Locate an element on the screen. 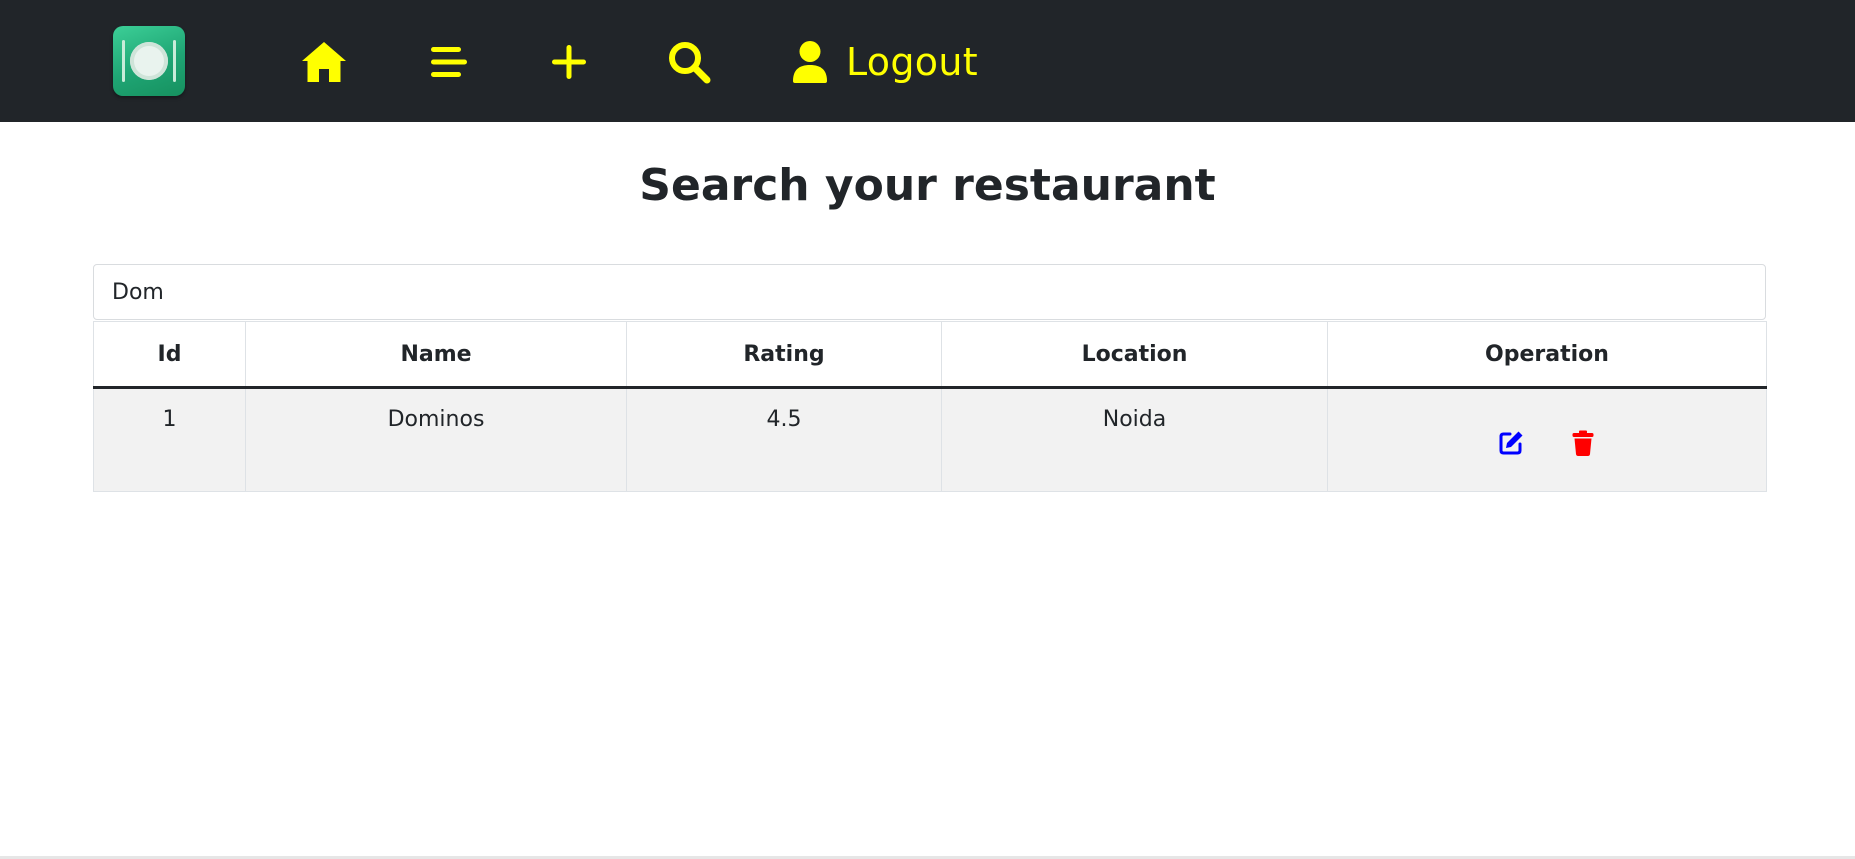 This screenshot has width=1855, height=859. home-icon is located at coordinates (324, 62).